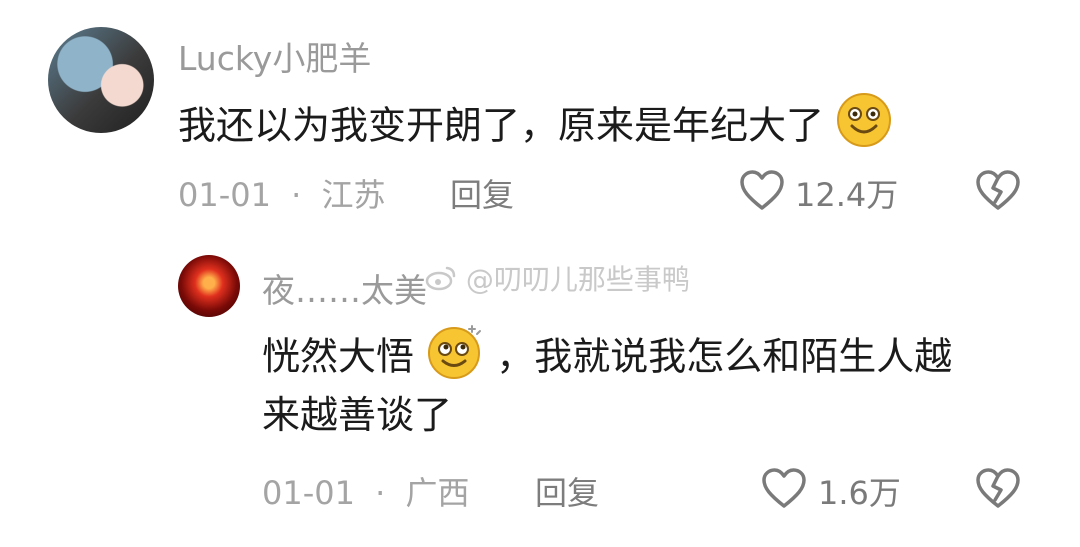 The height and width of the screenshot is (547, 1080). Describe the element at coordinates (282, 193) in the screenshot. I see `comment-meta: 01-01 · 江苏` at that location.